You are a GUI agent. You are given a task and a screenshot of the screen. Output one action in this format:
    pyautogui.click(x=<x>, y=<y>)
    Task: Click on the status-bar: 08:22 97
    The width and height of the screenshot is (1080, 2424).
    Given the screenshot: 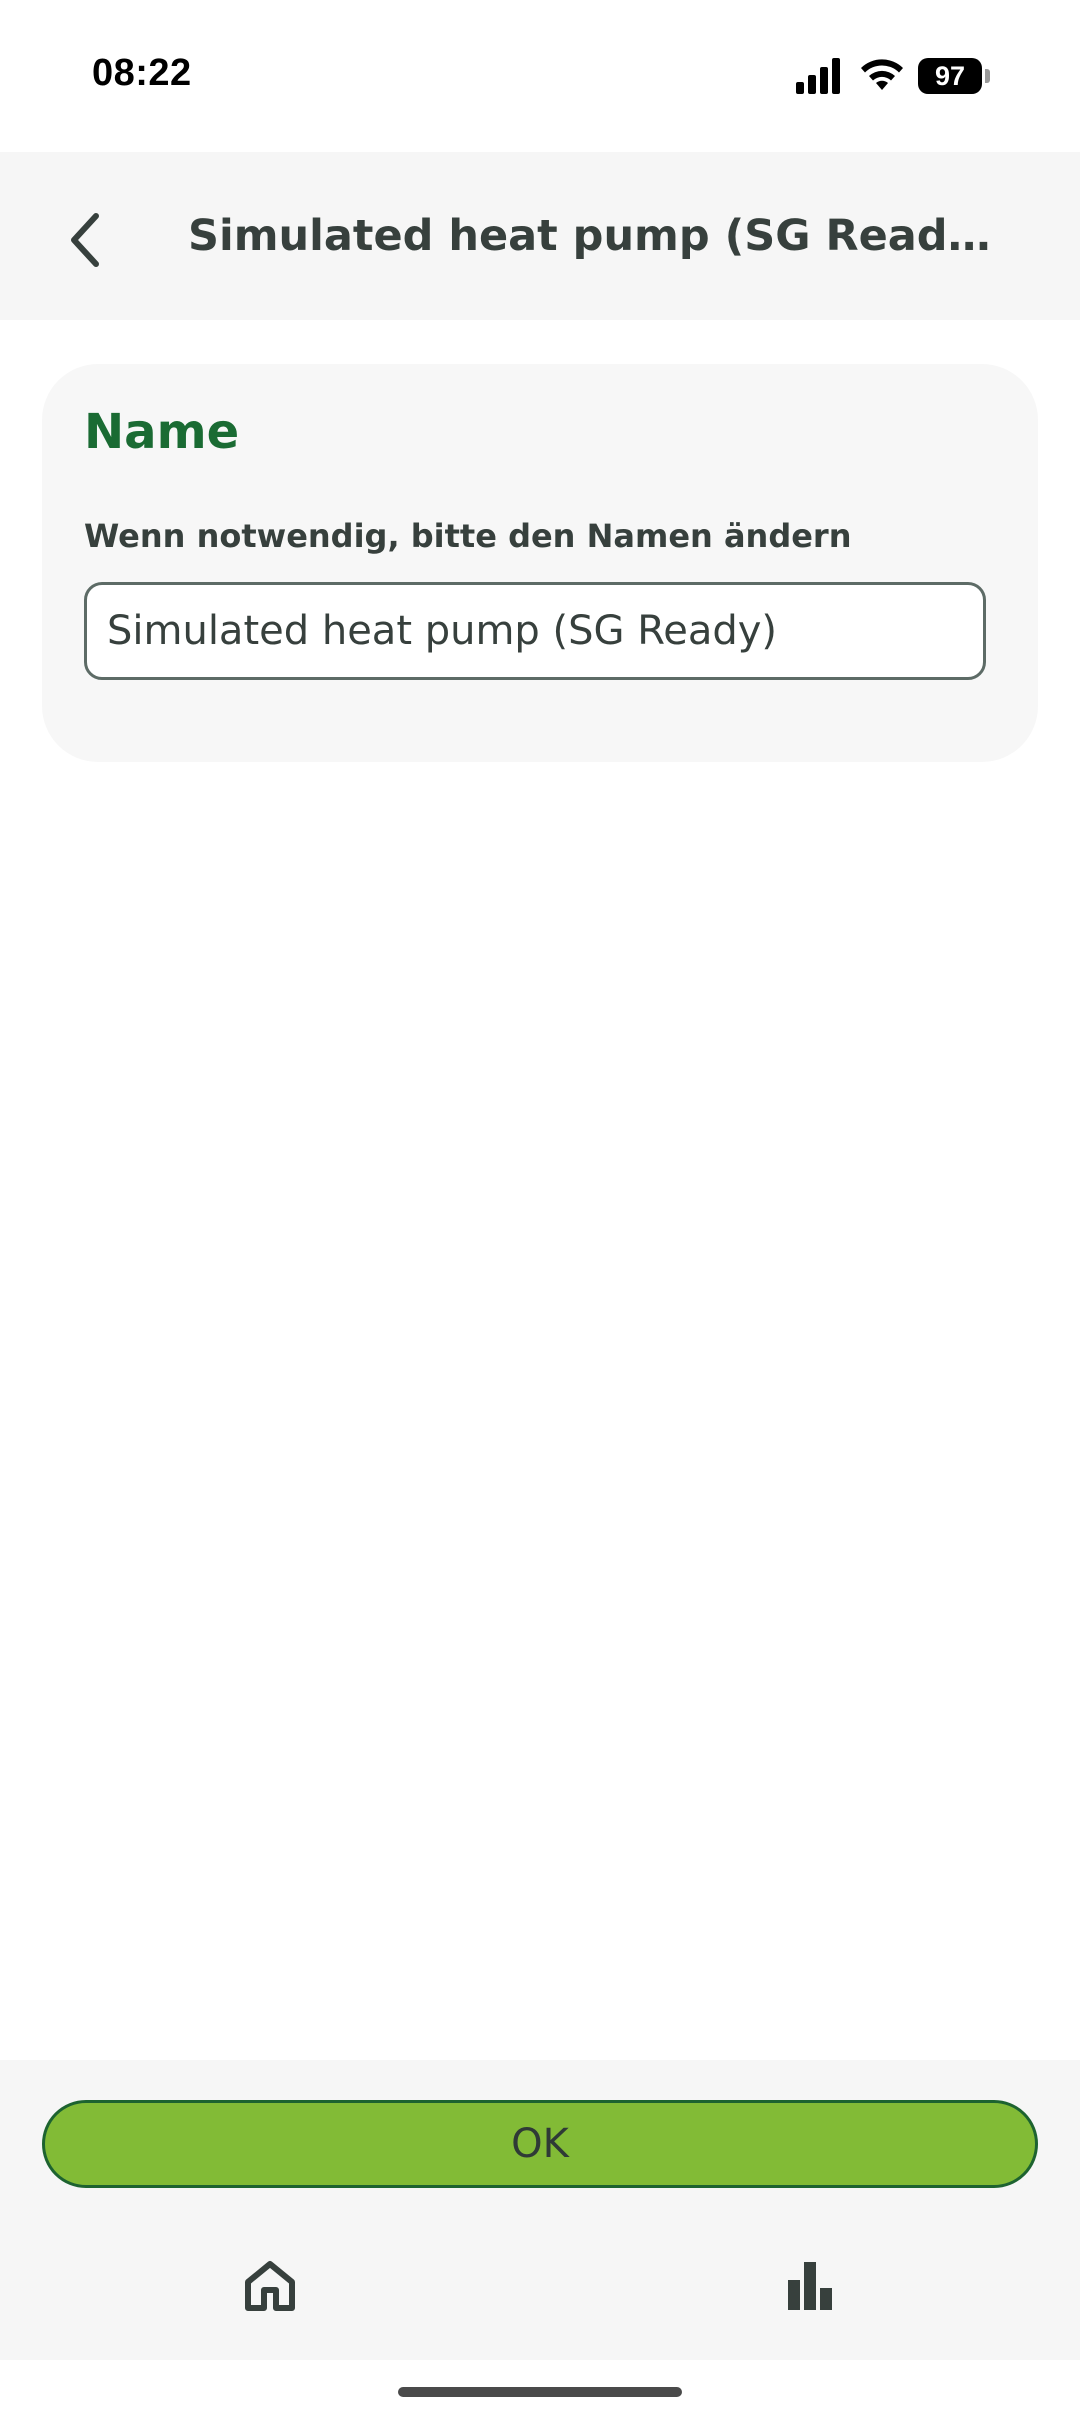 What is the action you would take?
    pyautogui.click(x=540, y=76)
    